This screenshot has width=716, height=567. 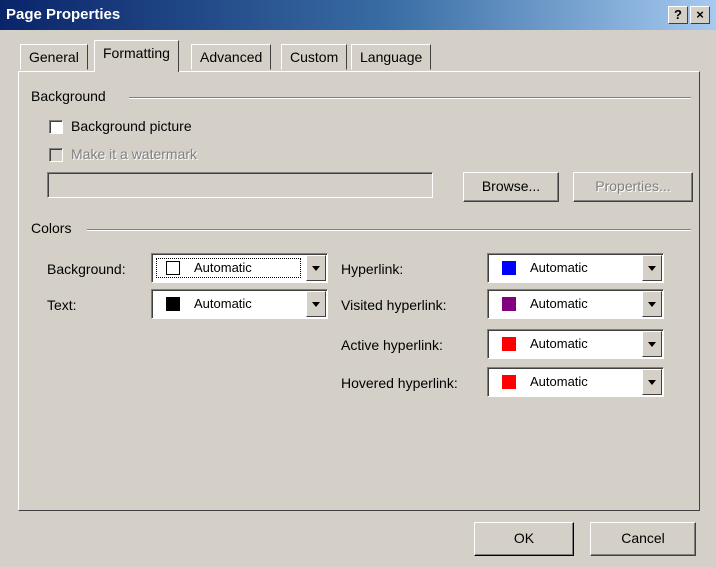 I want to click on tab-advanced: Advanced, so click(x=231, y=57).